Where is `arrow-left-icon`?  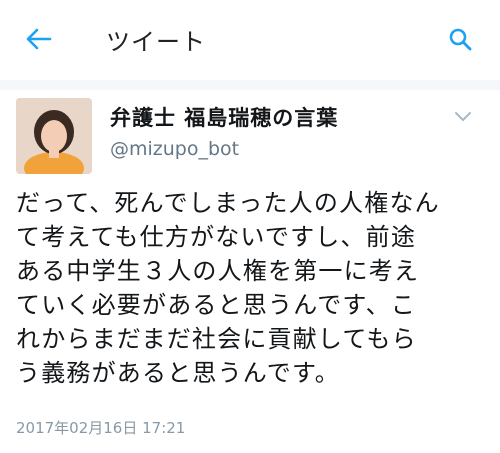
arrow-left-icon is located at coordinates (39, 39).